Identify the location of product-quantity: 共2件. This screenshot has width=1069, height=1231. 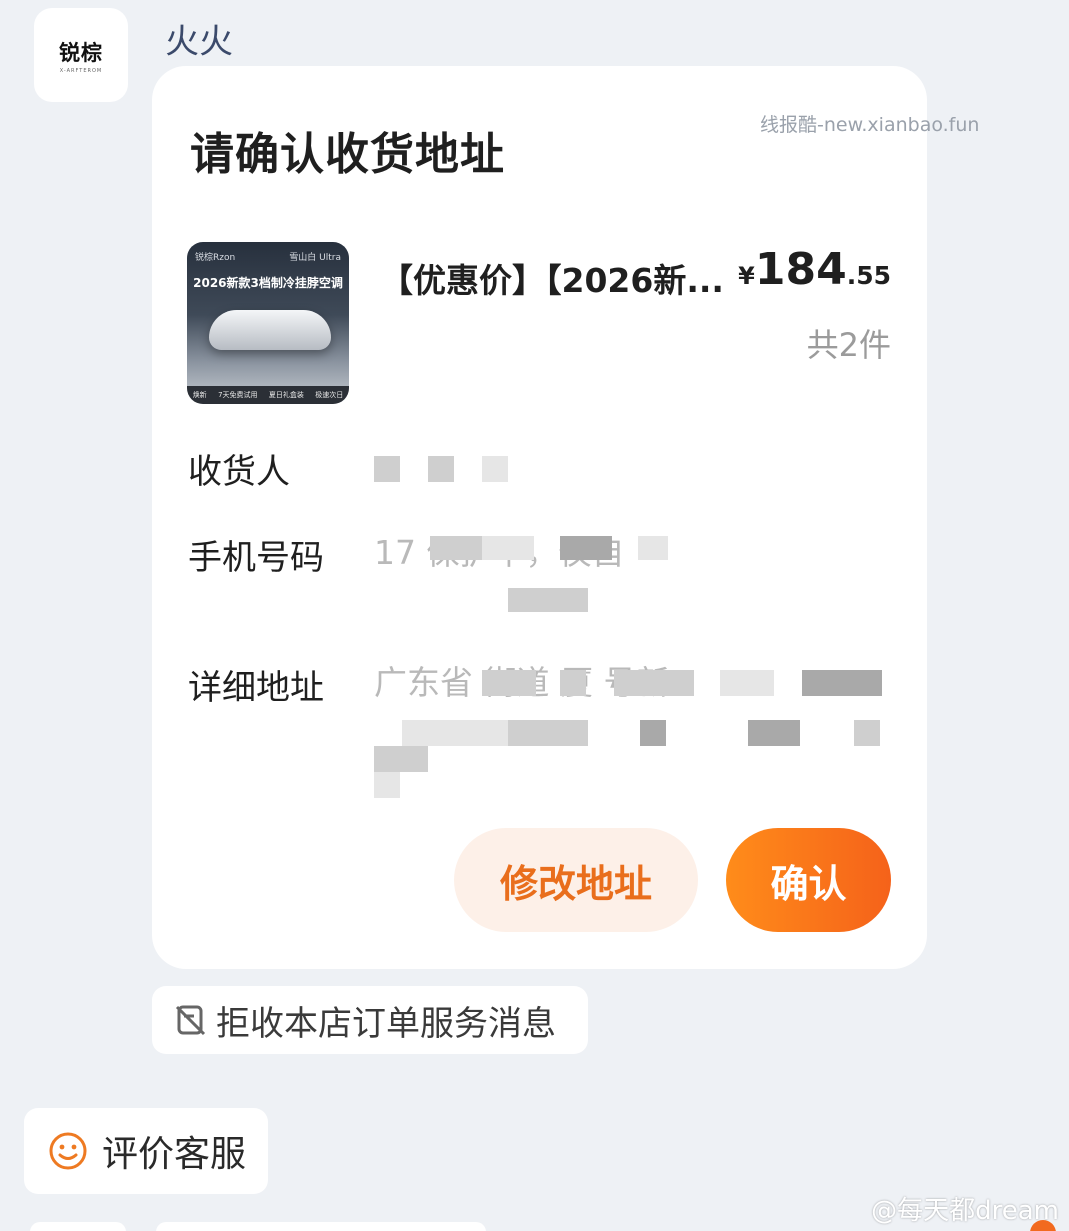
(848, 345).